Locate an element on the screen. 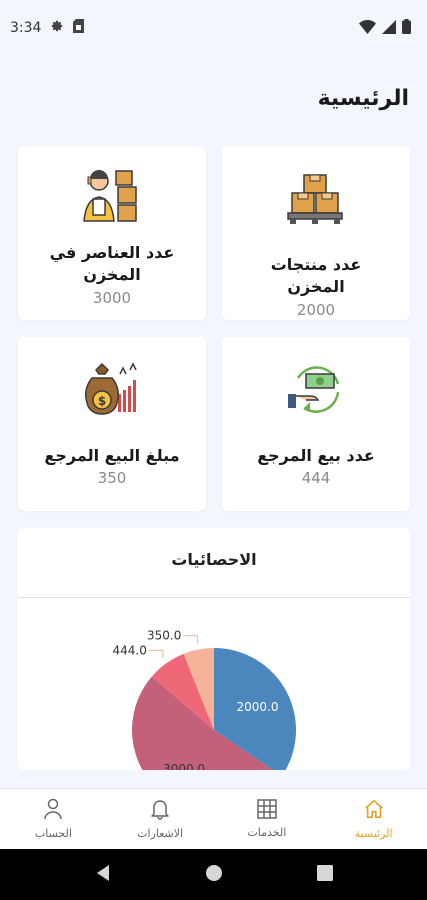  nav-label-notifications: الاشعارات is located at coordinates (160, 833).